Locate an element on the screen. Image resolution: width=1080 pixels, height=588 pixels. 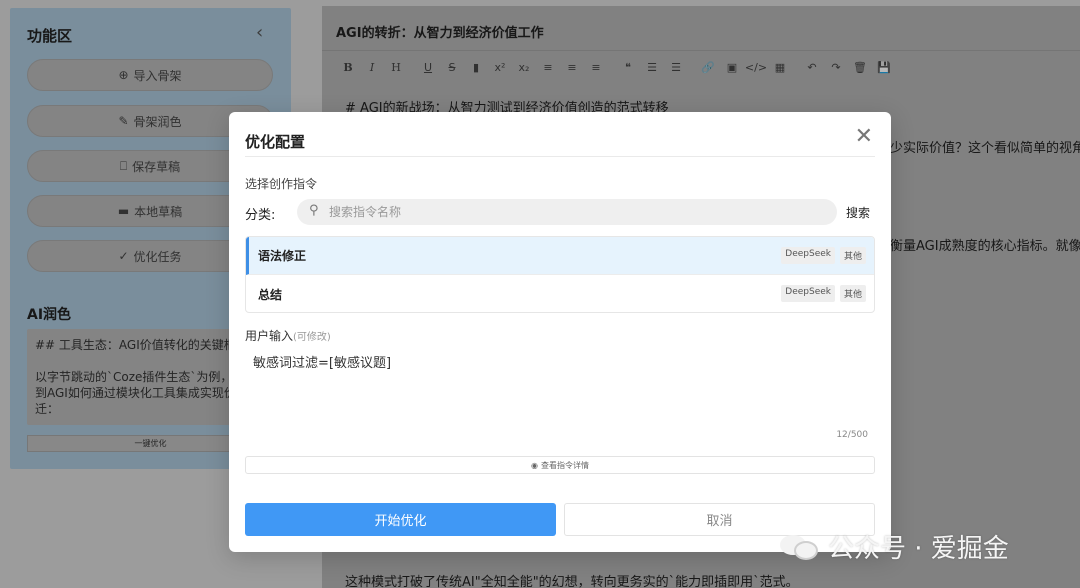
dialog-title: 优化配置 is located at coordinates (275, 142).